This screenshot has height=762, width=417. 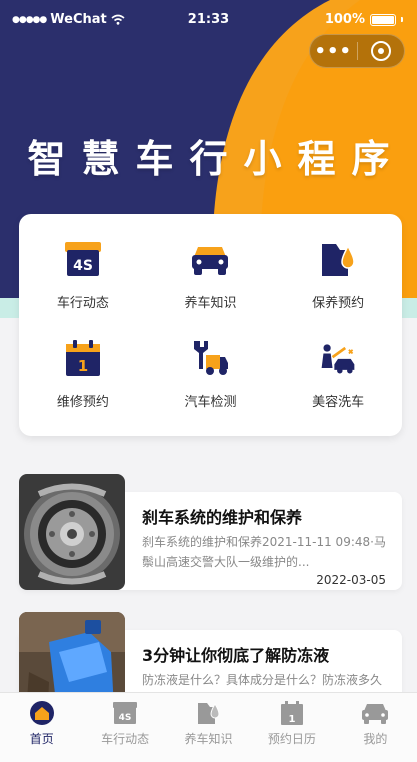 What do you see at coordinates (338, 402) in the screenshot?
I see `grid-label-wash: 美容洗车` at bounding box center [338, 402].